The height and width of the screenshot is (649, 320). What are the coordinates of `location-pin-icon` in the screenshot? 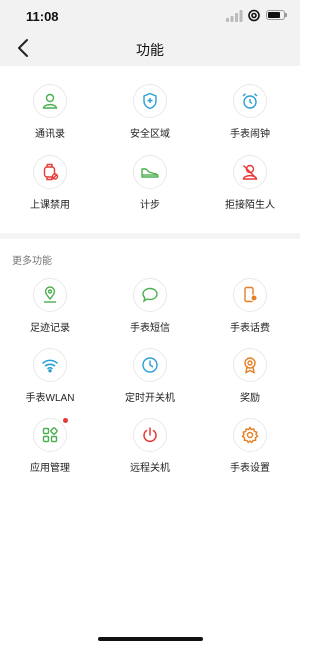 It's located at (50, 295).